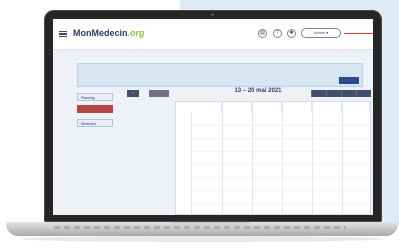  Describe the element at coordinates (202, 239) in the screenshot. I see `laptop-shadow` at that location.